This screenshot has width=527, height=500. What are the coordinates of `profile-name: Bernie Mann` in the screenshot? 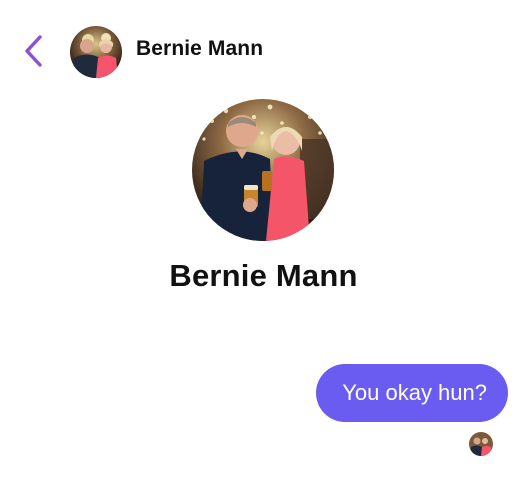 It's located at (263, 275).